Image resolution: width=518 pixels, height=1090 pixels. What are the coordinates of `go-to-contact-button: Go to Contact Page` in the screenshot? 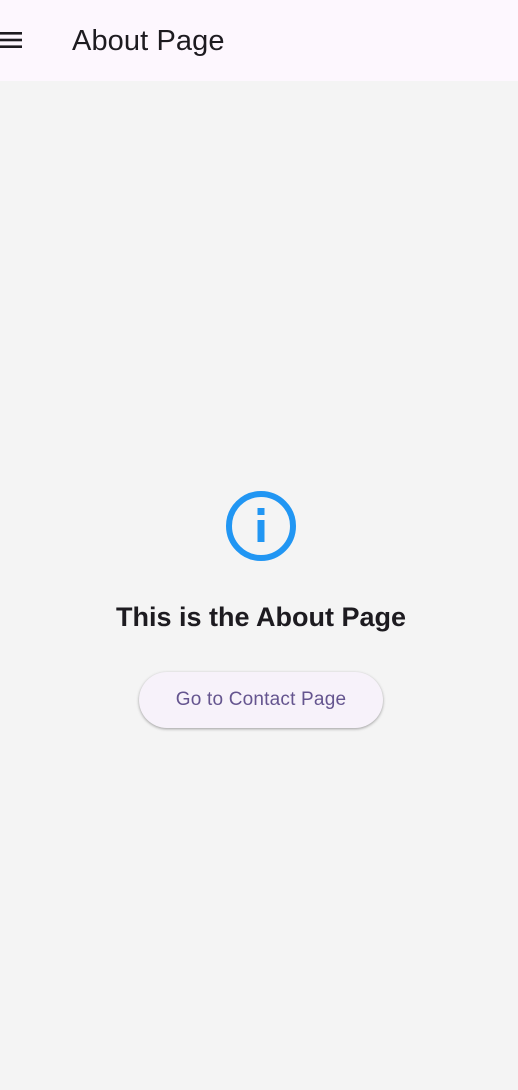 It's located at (261, 700).